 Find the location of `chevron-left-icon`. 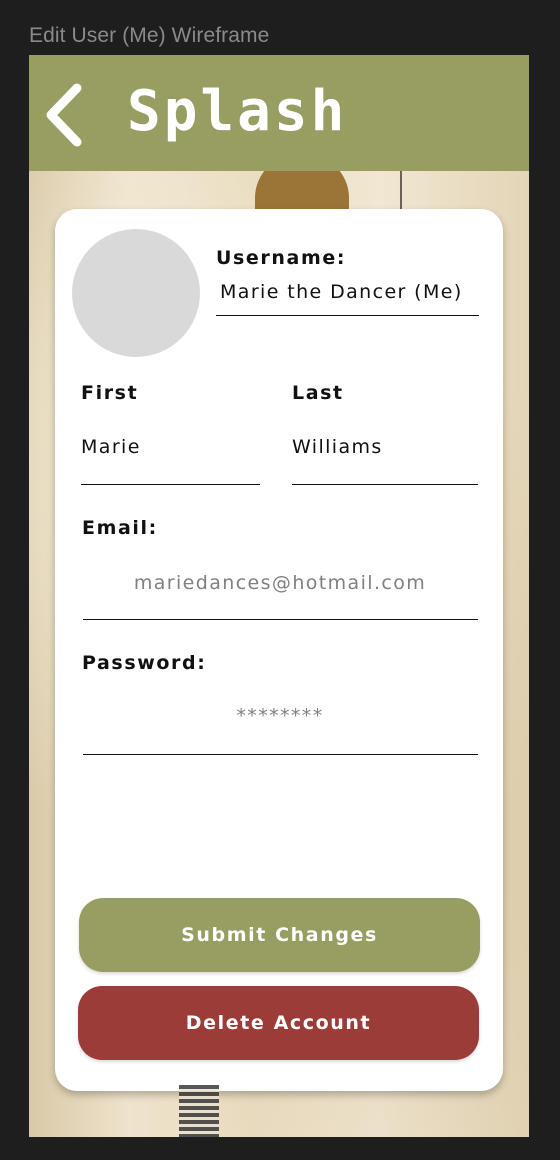

chevron-left-icon is located at coordinates (65, 115).